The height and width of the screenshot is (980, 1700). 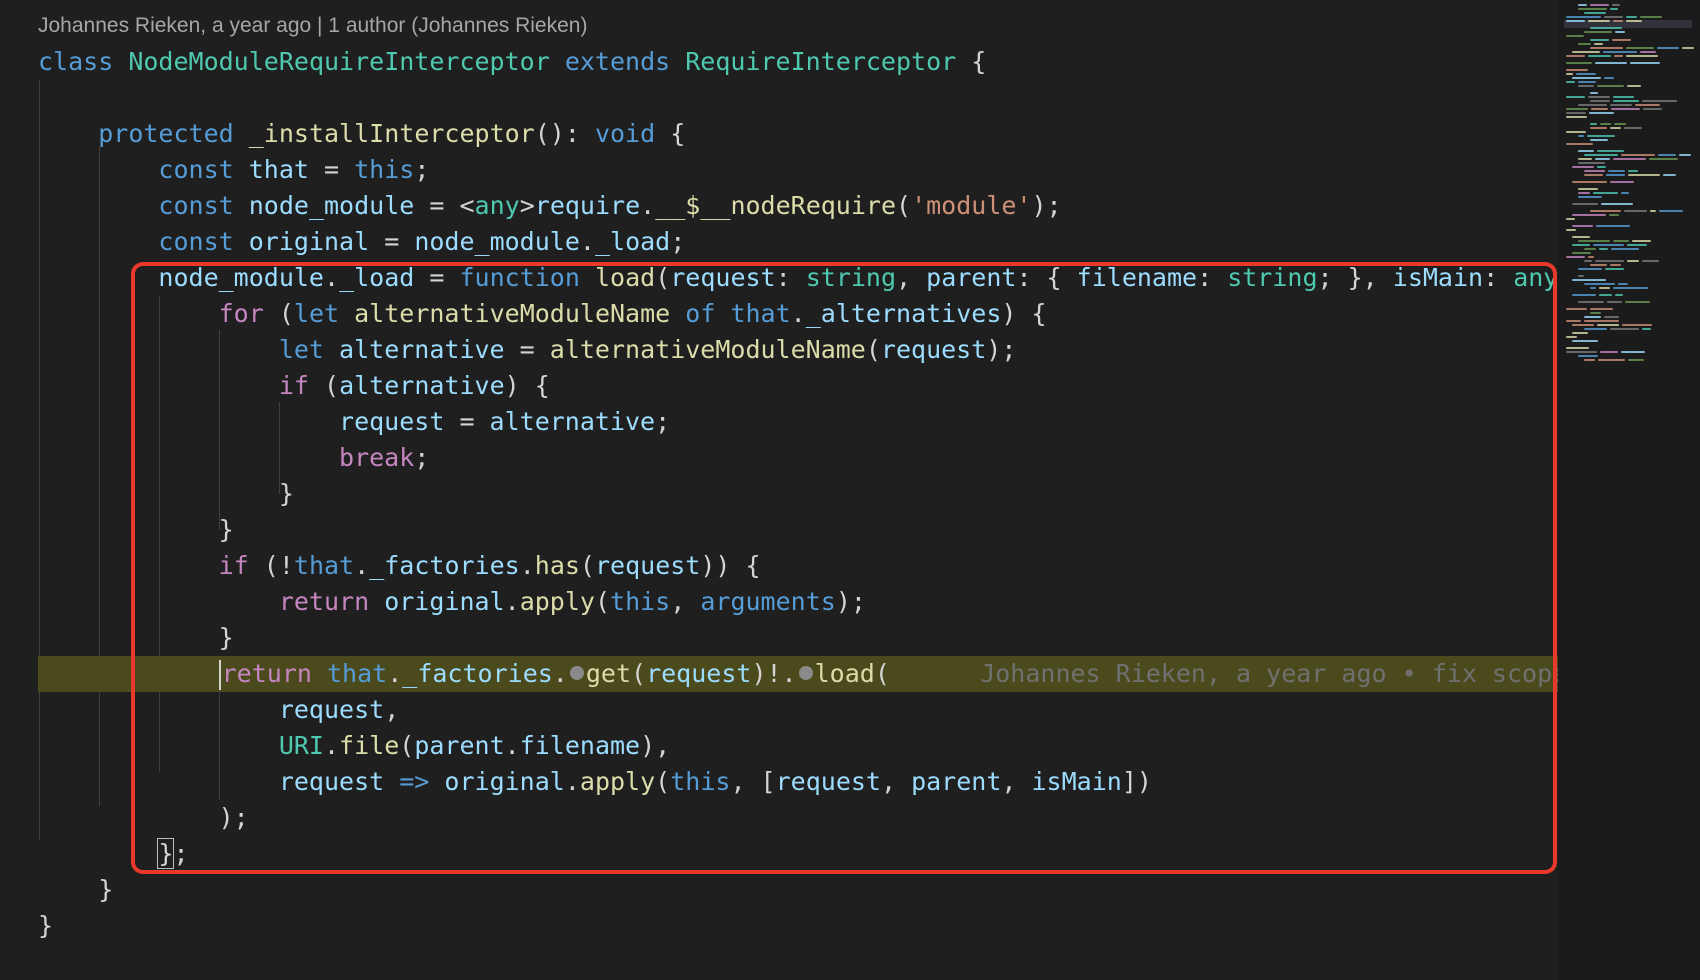 I want to click on code-line: );, so click(x=798, y=818).